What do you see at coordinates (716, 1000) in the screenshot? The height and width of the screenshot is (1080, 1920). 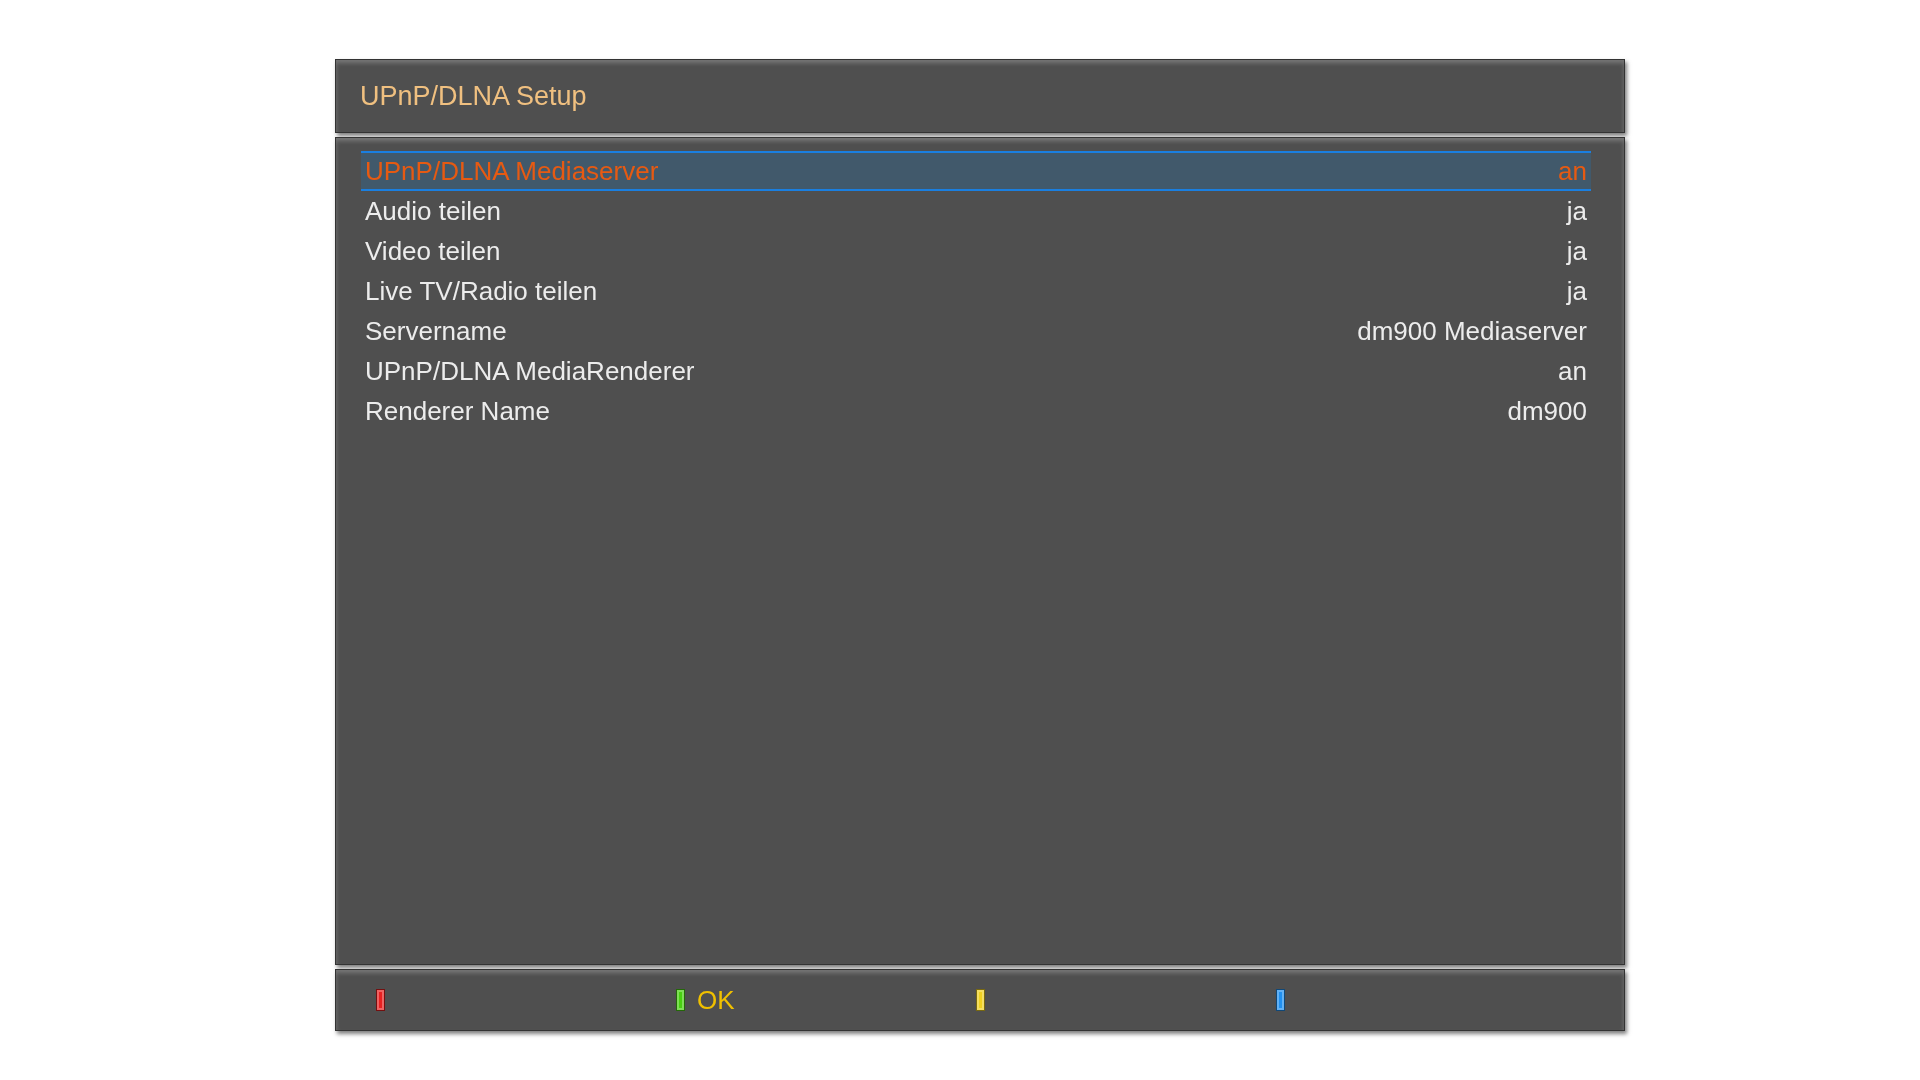 I see `key-label: OK` at bounding box center [716, 1000].